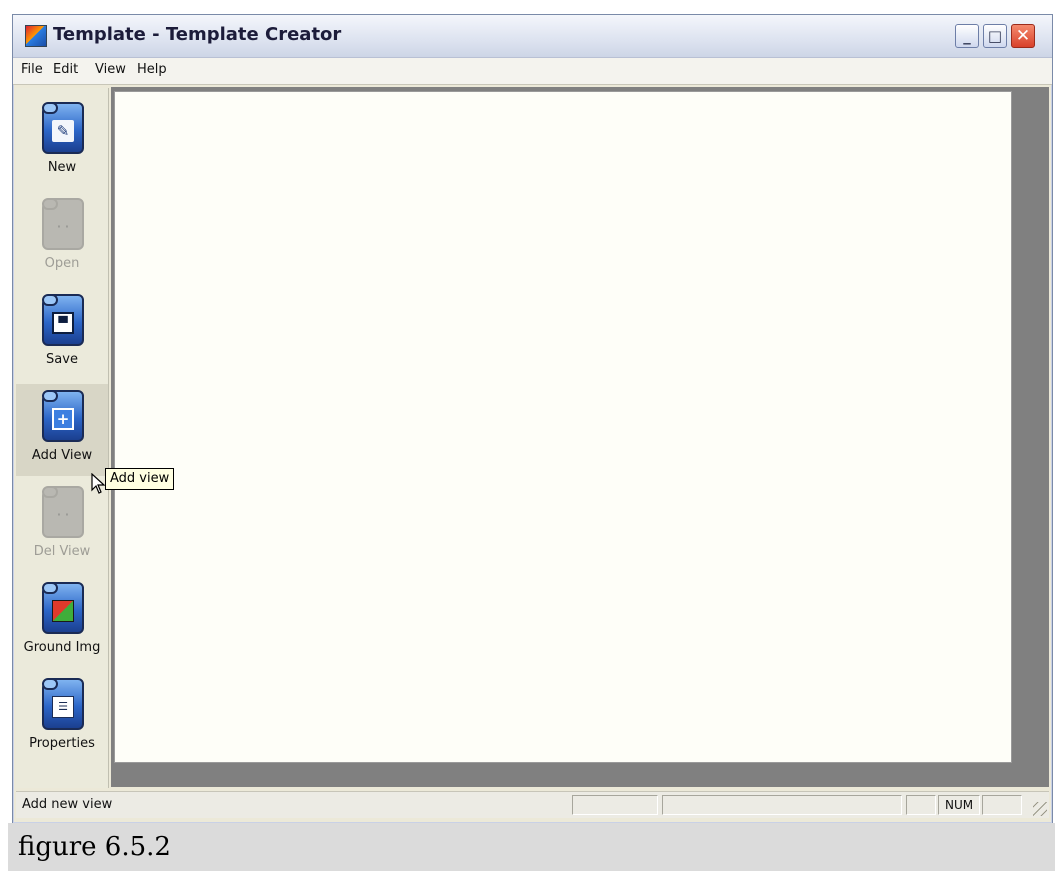 The height and width of the screenshot is (871, 1055). I want to click on open-icon: · ·, so click(63, 224).